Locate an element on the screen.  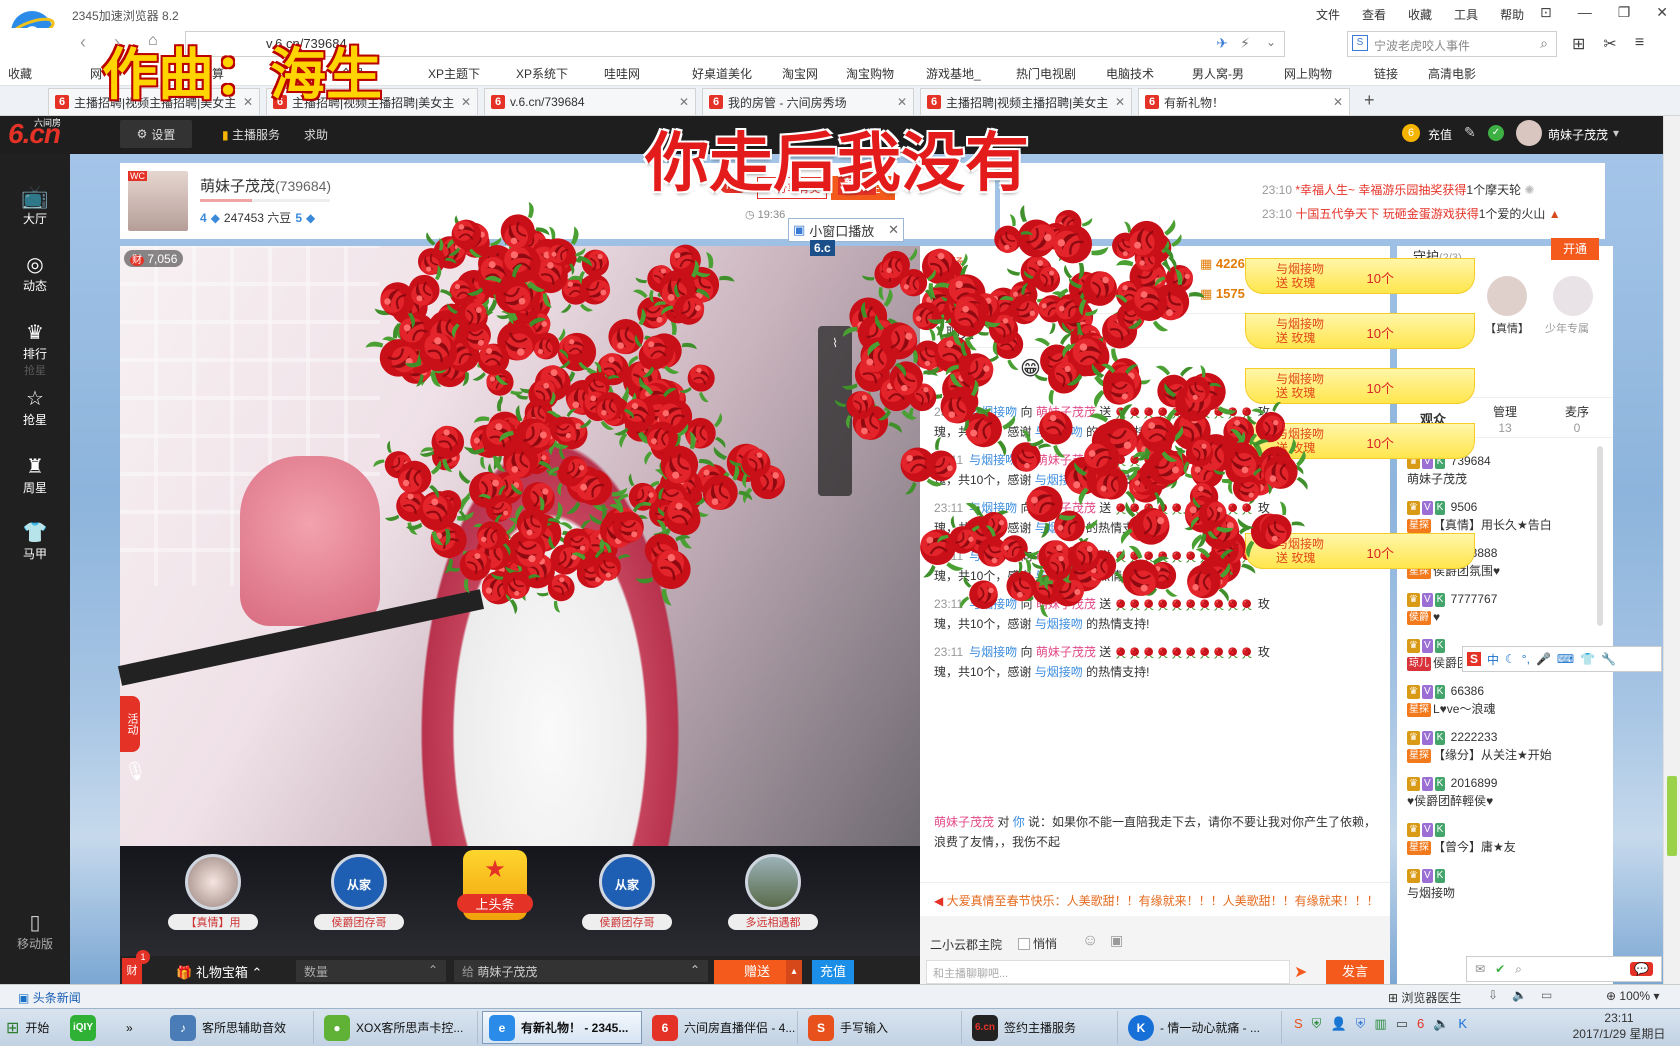
image-icon: ▣ is located at coordinates (1116, 940).